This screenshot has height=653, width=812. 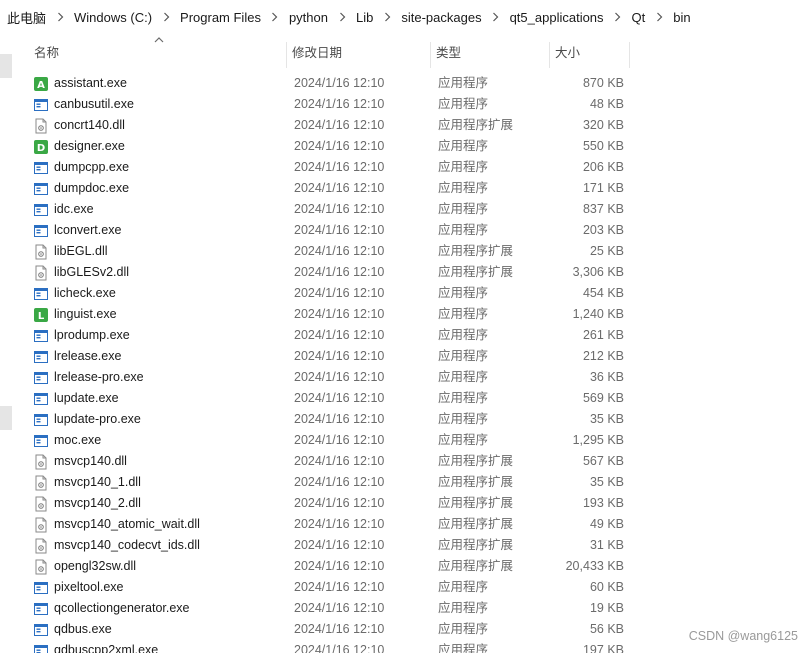 I want to click on breadcrumb-item: site-packages, so click(x=441, y=17).